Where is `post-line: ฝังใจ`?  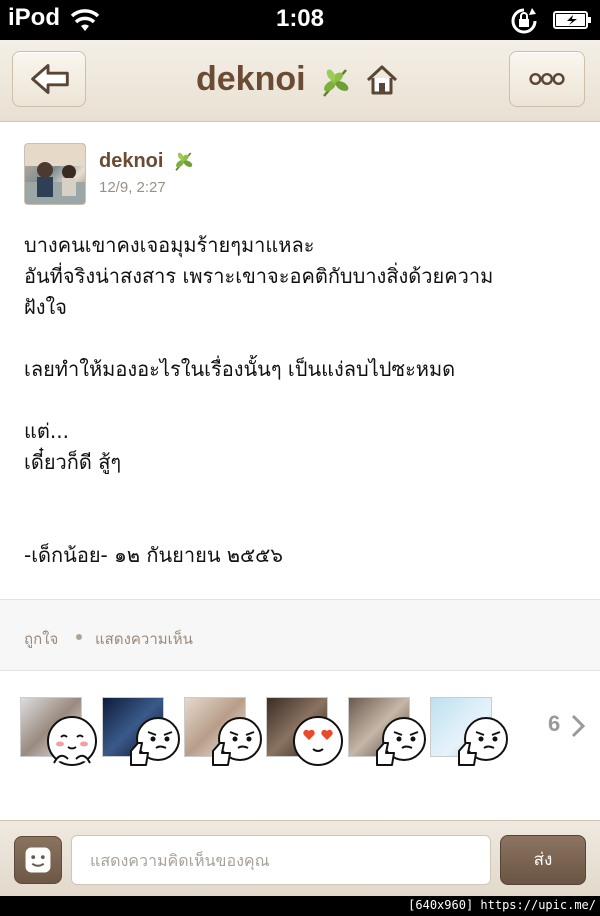
post-line: ฝังใจ is located at coordinates (45, 307).